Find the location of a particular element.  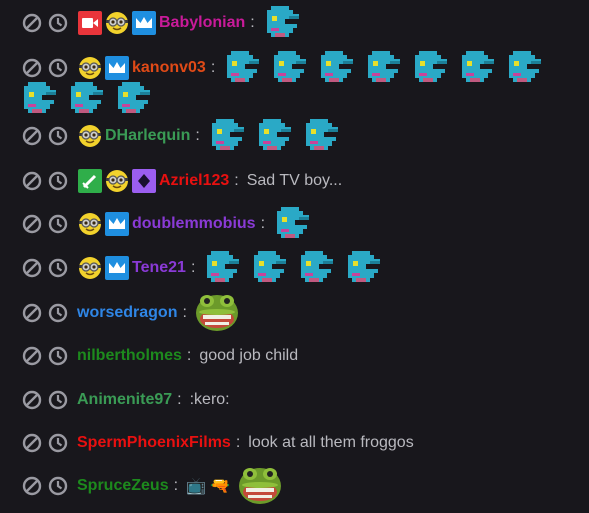

chat-message: nilbertholmes: good job child is located at coordinates (300, 356).